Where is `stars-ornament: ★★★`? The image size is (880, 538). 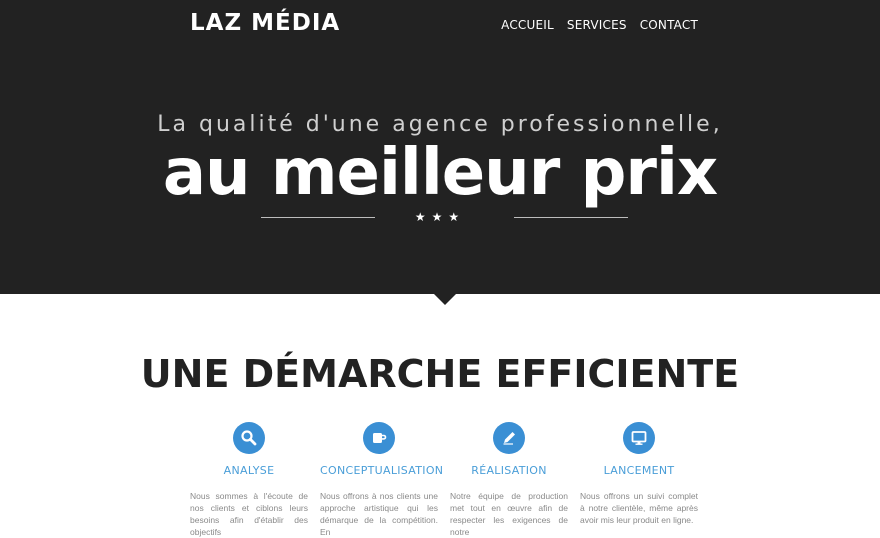
stars-ornament: ★★★ is located at coordinates (440, 217).